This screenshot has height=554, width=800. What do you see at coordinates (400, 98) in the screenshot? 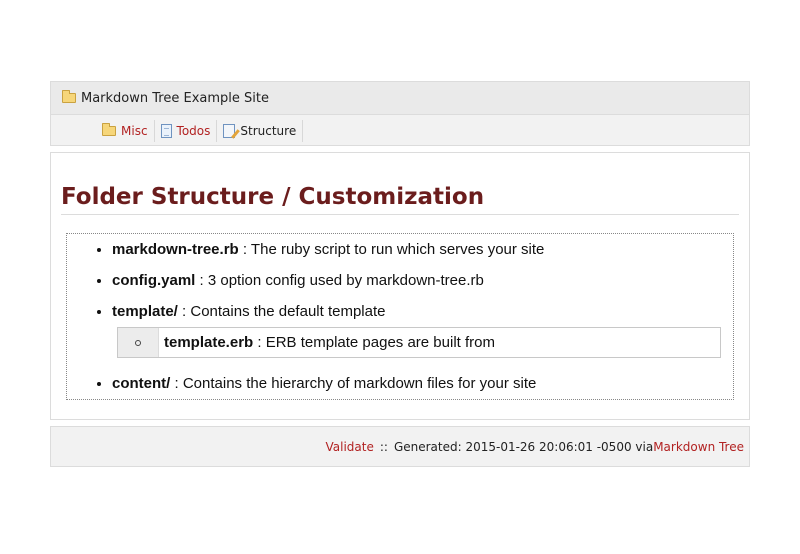
I see `site-title-row: Markdown Tree Example Site` at bounding box center [400, 98].